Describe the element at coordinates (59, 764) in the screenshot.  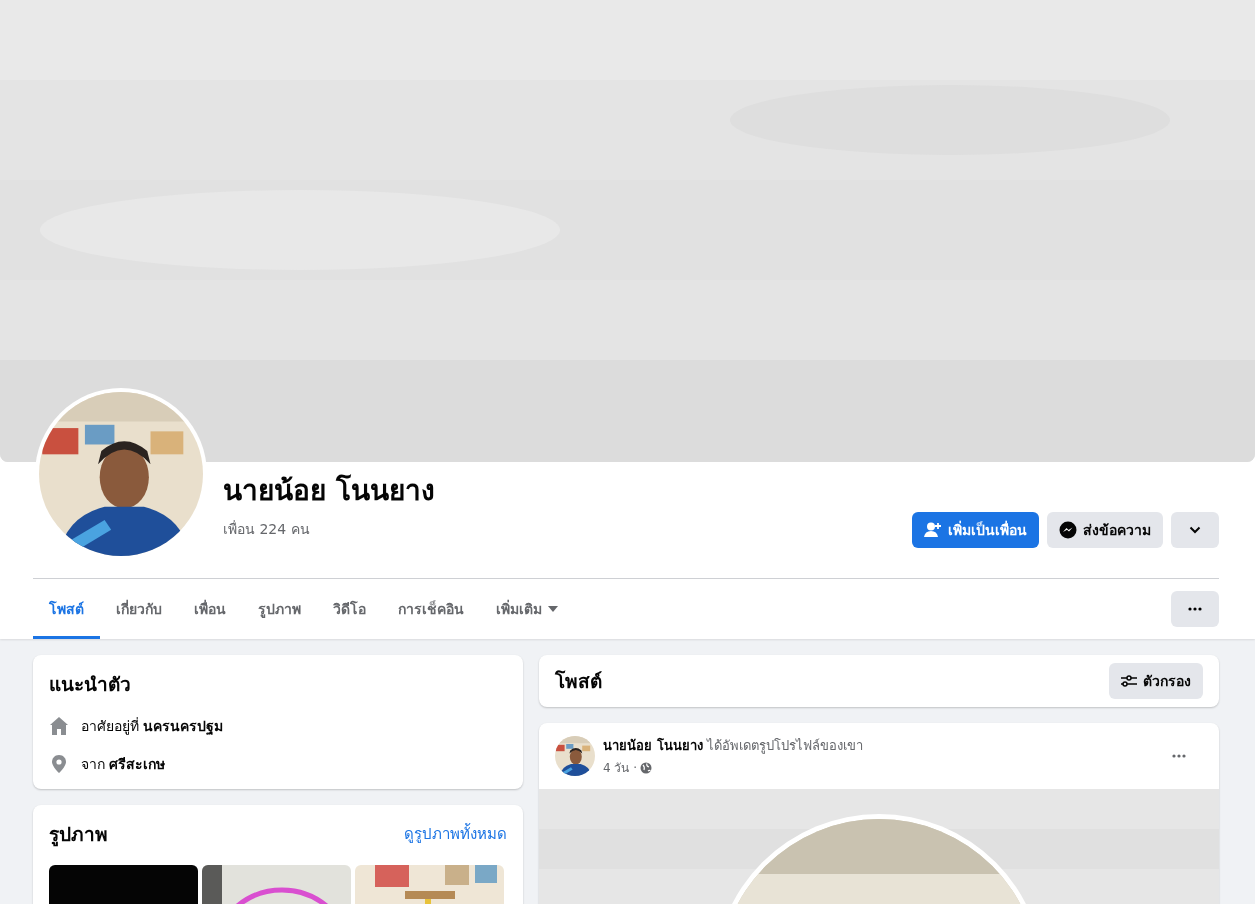
I see `map-pin-icon` at that location.